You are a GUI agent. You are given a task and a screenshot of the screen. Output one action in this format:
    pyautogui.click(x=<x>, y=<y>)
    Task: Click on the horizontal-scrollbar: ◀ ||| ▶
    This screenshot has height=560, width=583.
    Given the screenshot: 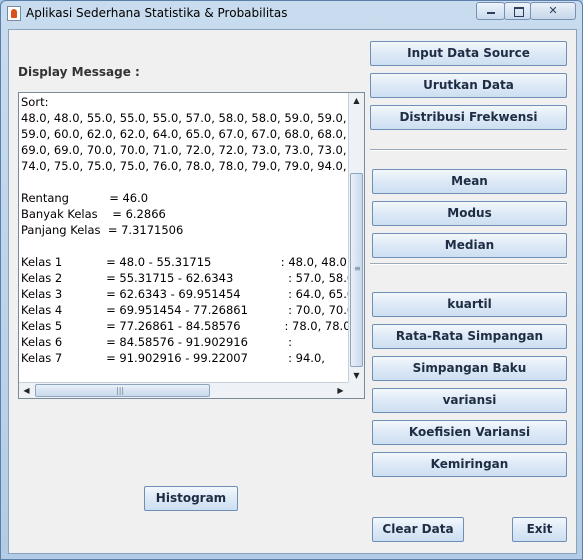 What is the action you would take?
    pyautogui.click(x=183, y=390)
    